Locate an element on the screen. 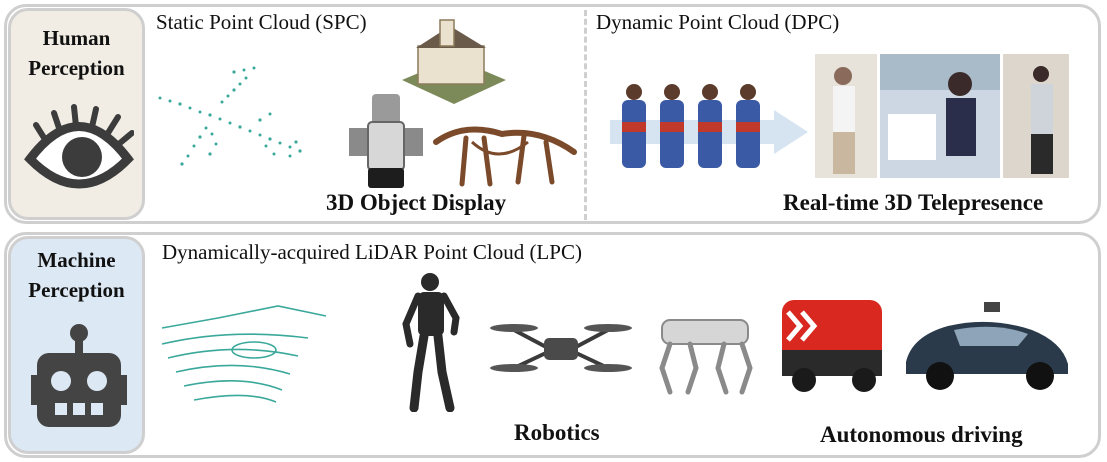  machine-perception-tag: Machine Perception is located at coordinates (76, 345).